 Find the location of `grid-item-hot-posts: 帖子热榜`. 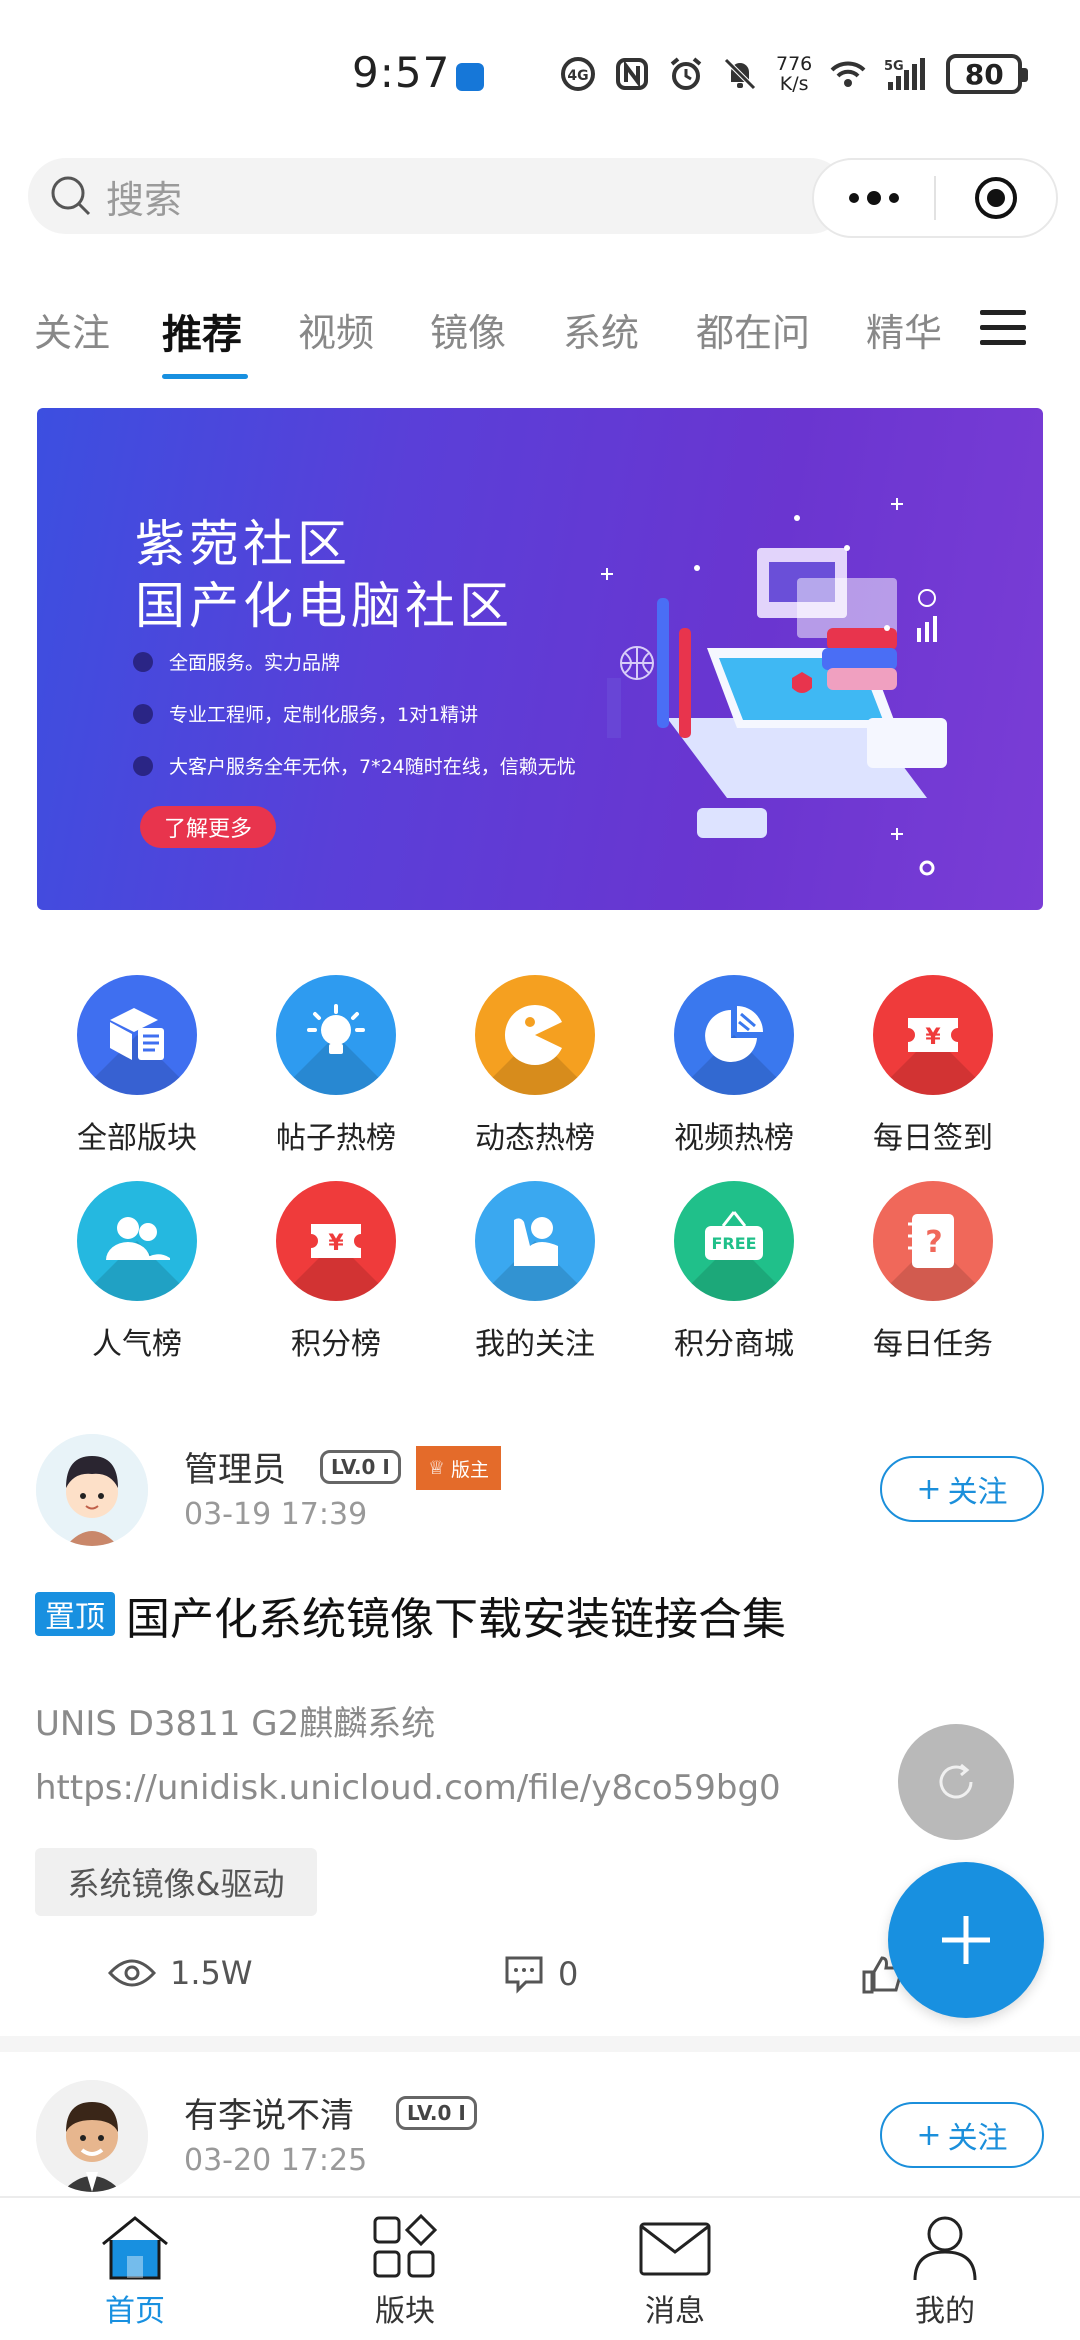

grid-item-hot-posts: 帖子热榜 is located at coordinates (336, 1066).